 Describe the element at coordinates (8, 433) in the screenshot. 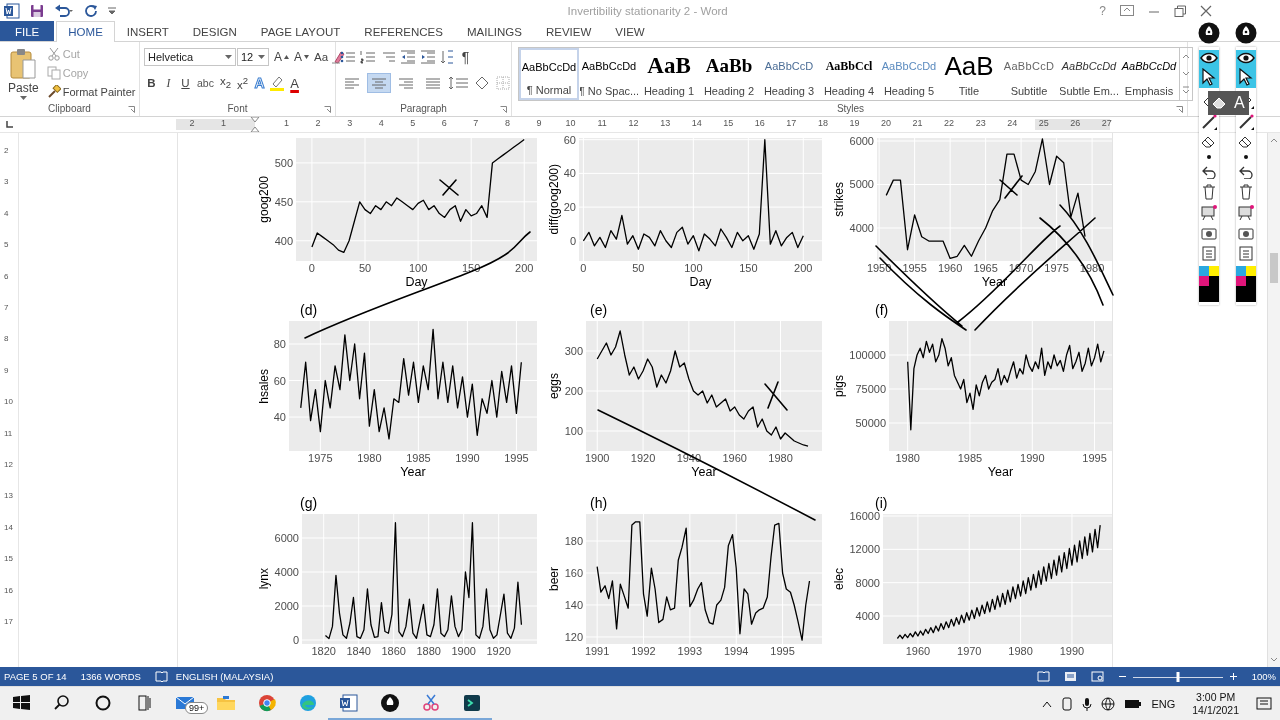

I see `ruler-number: 11` at that location.